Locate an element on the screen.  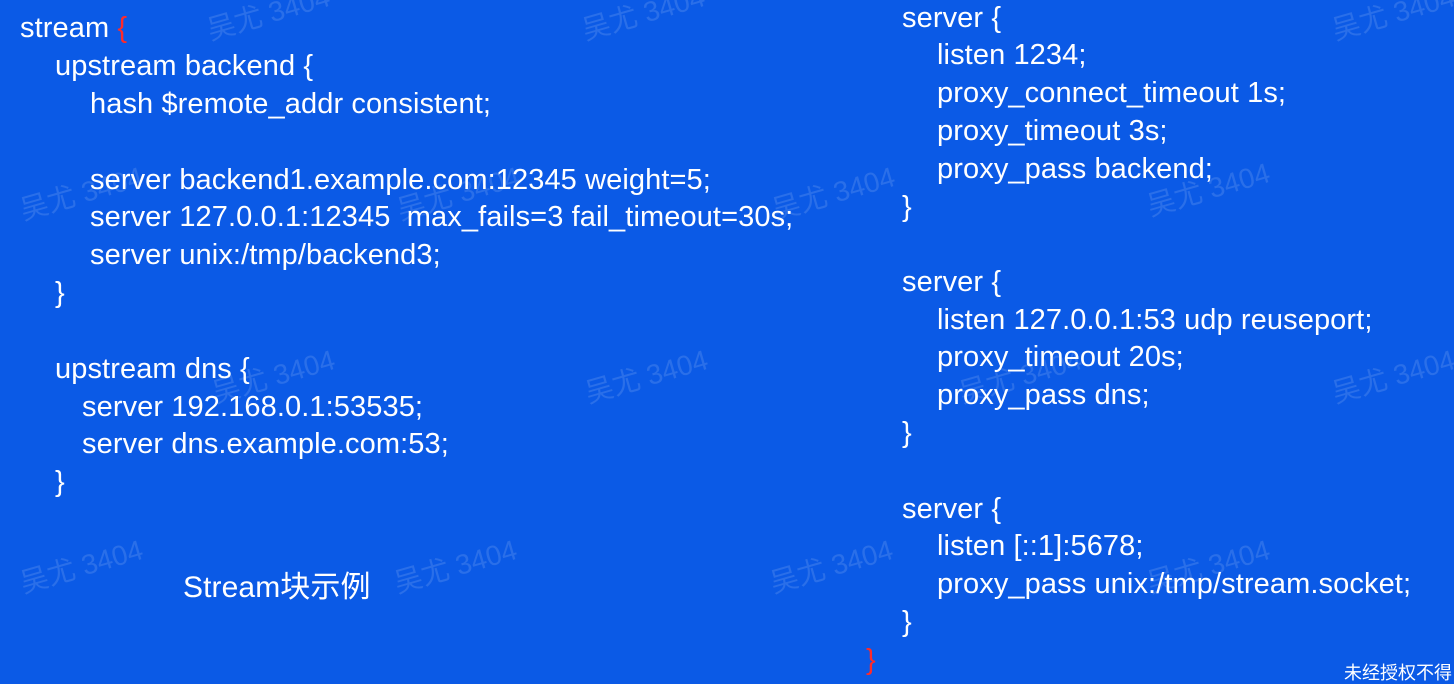
code-line: hash $remote_addr consistent; is located at coordinates (291, 104).